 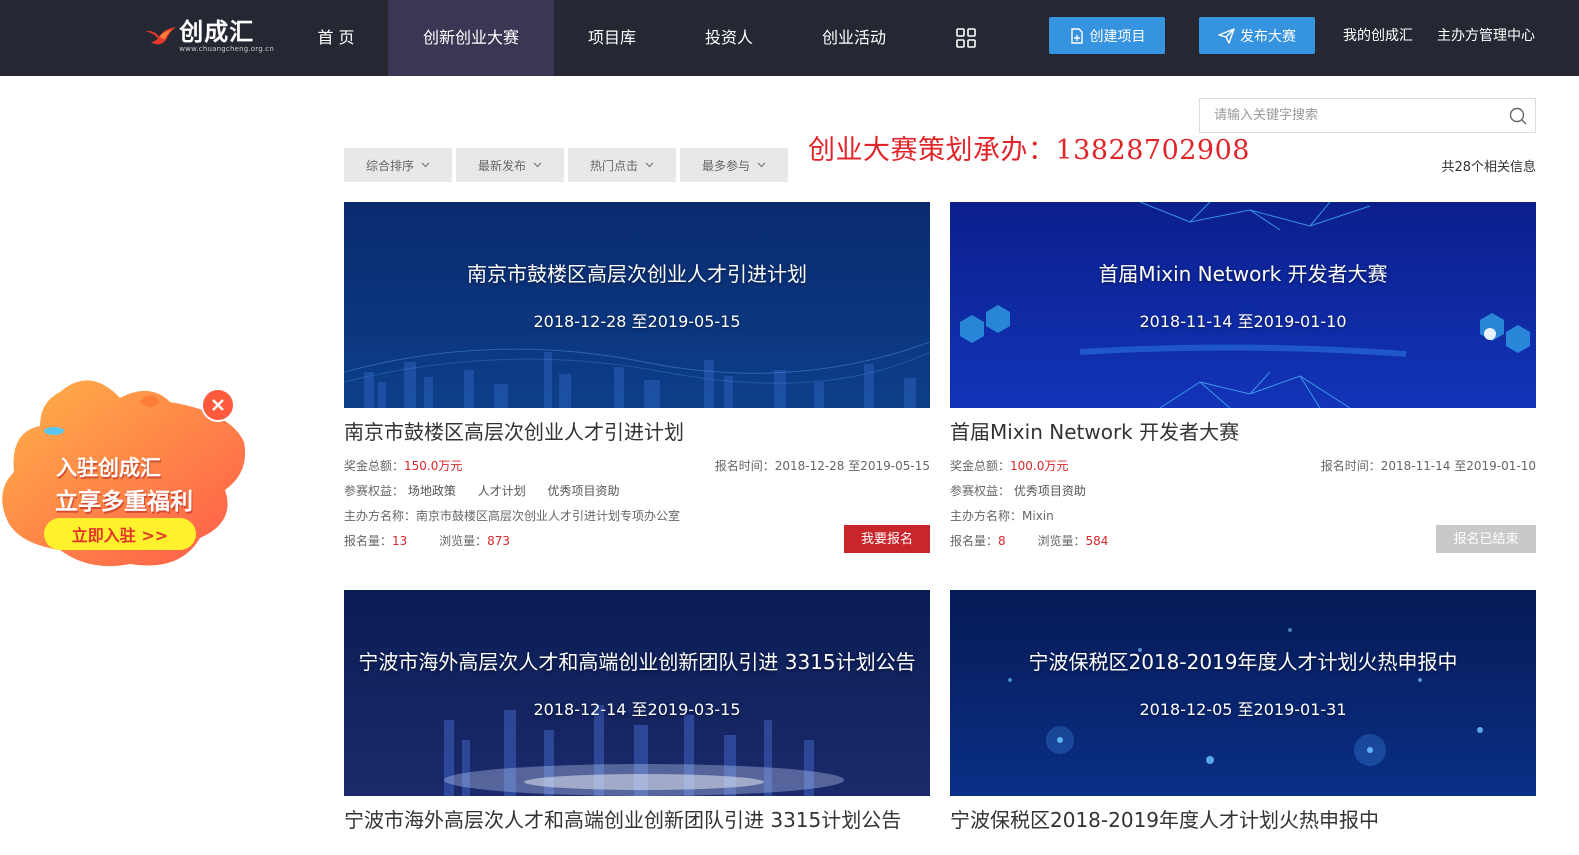 What do you see at coordinates (1097, 541) in the screenshot?
I see `views-value: 584` at bounding box center [1097, 541].